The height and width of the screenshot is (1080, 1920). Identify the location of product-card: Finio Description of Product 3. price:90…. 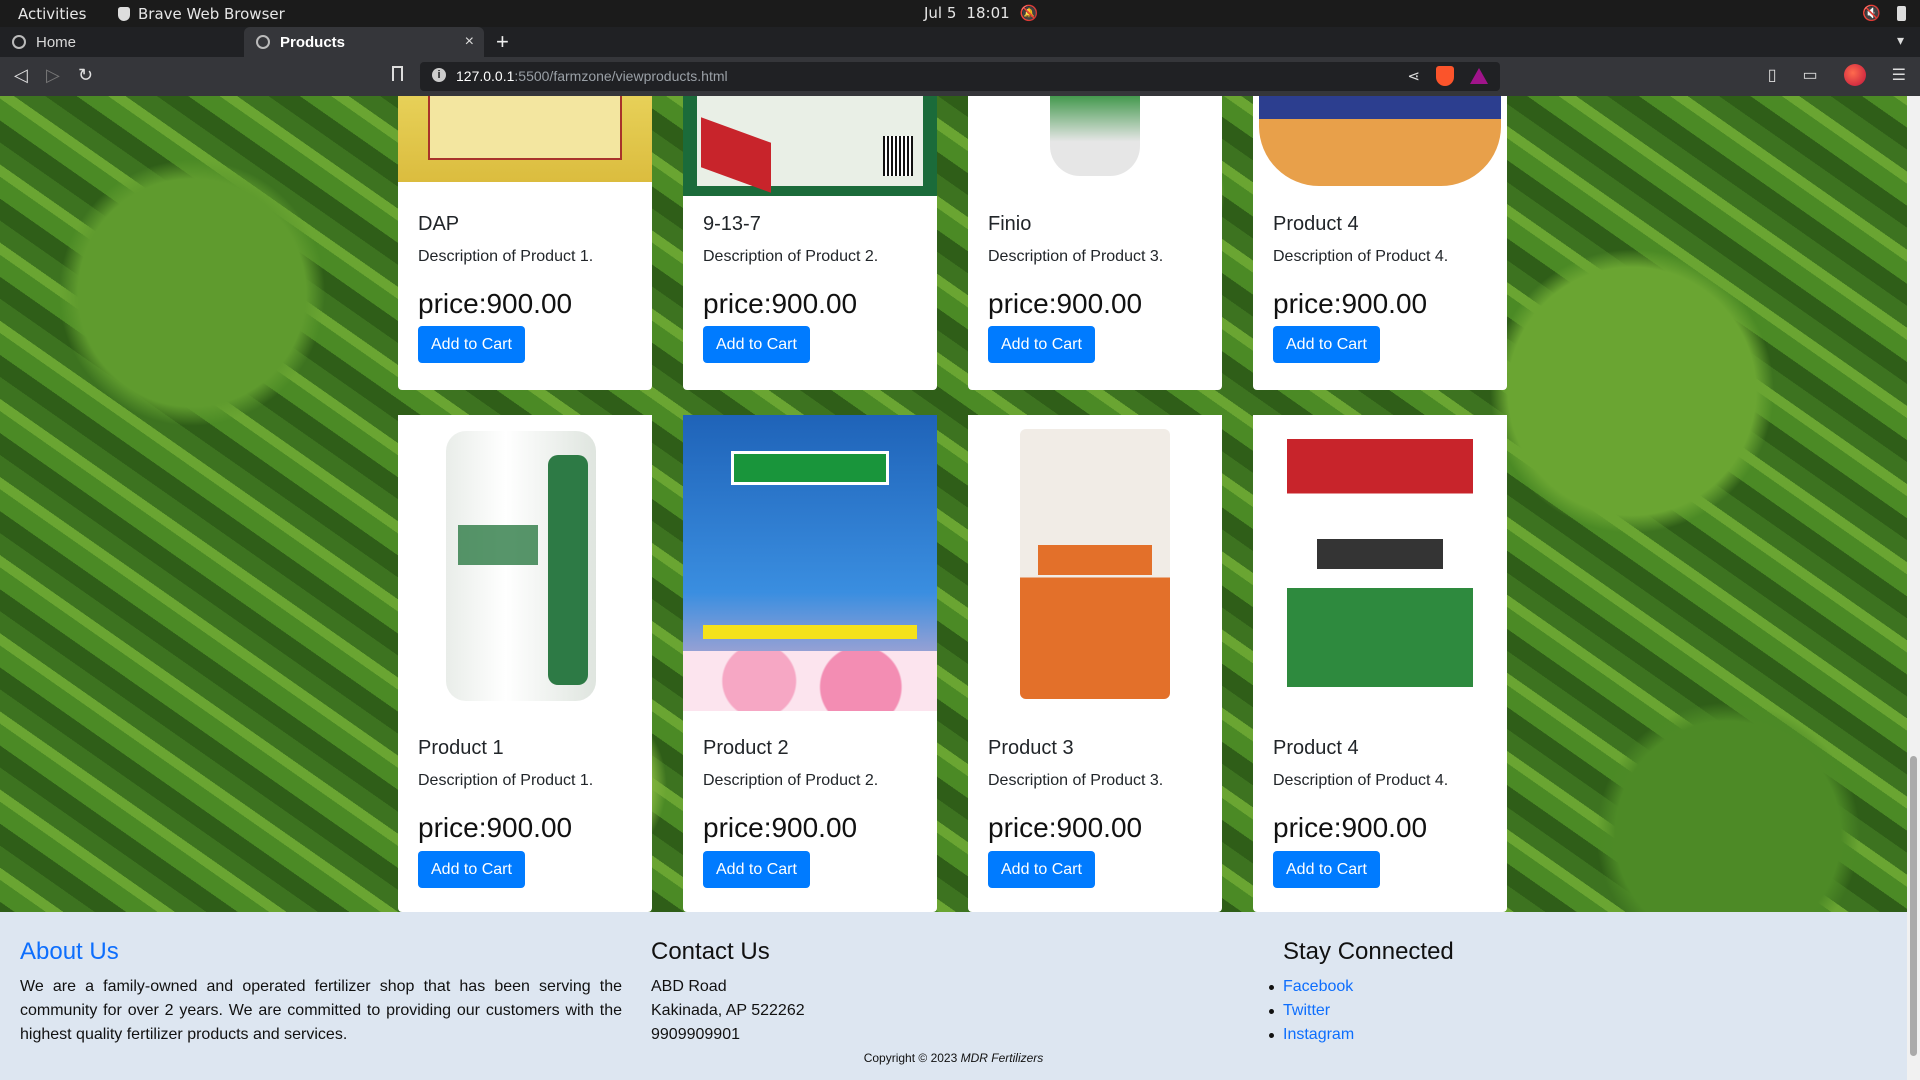
(1095, 243).